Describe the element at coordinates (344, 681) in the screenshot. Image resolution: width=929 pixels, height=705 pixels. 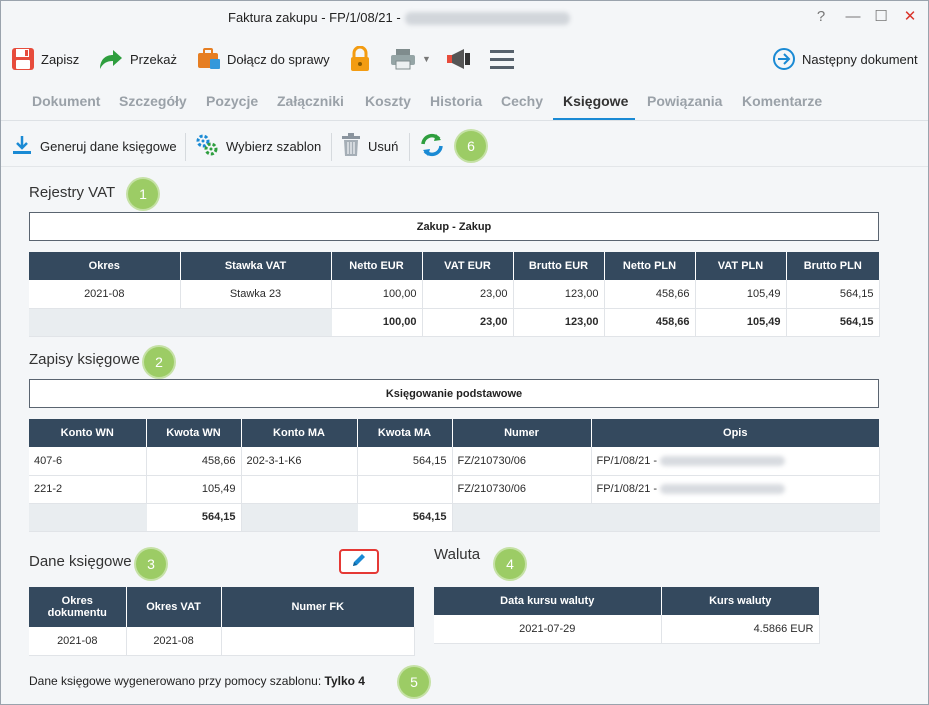
I see `template-name: Tylko 4` at that location.